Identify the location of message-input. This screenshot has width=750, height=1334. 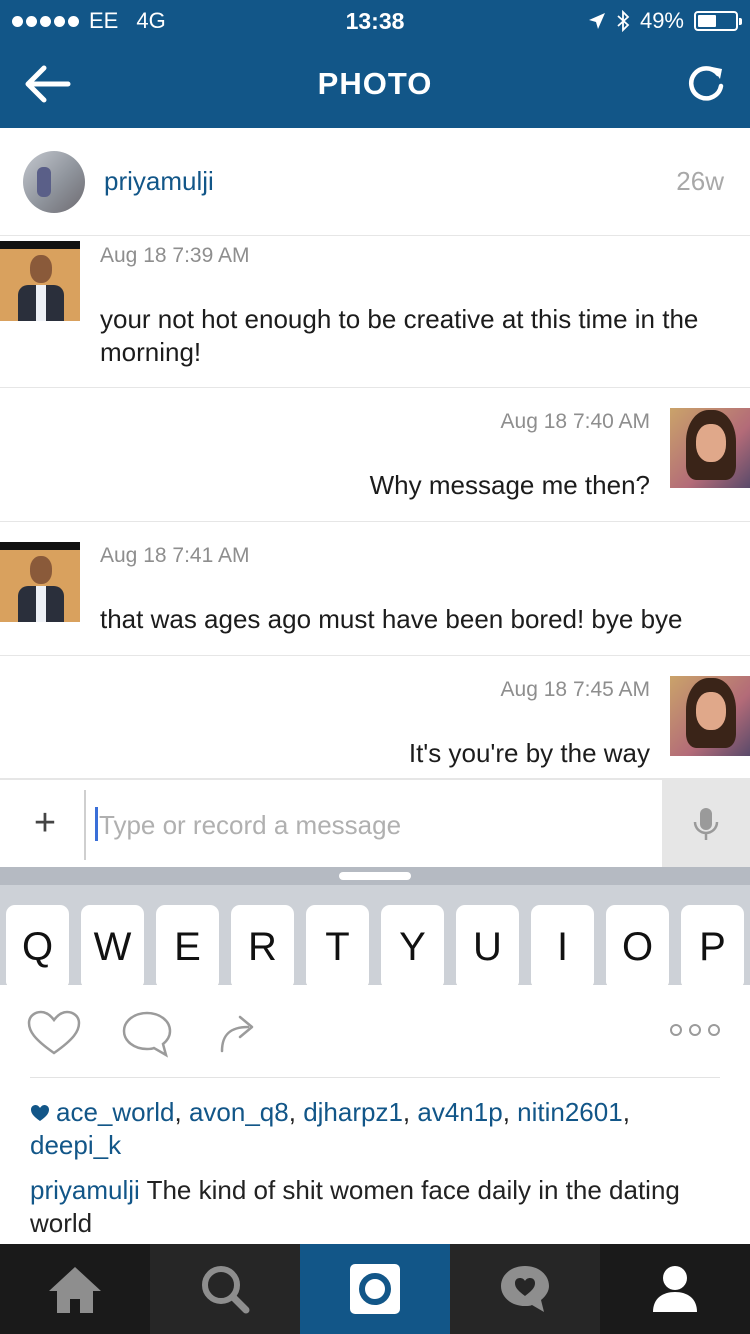
(379, 825).